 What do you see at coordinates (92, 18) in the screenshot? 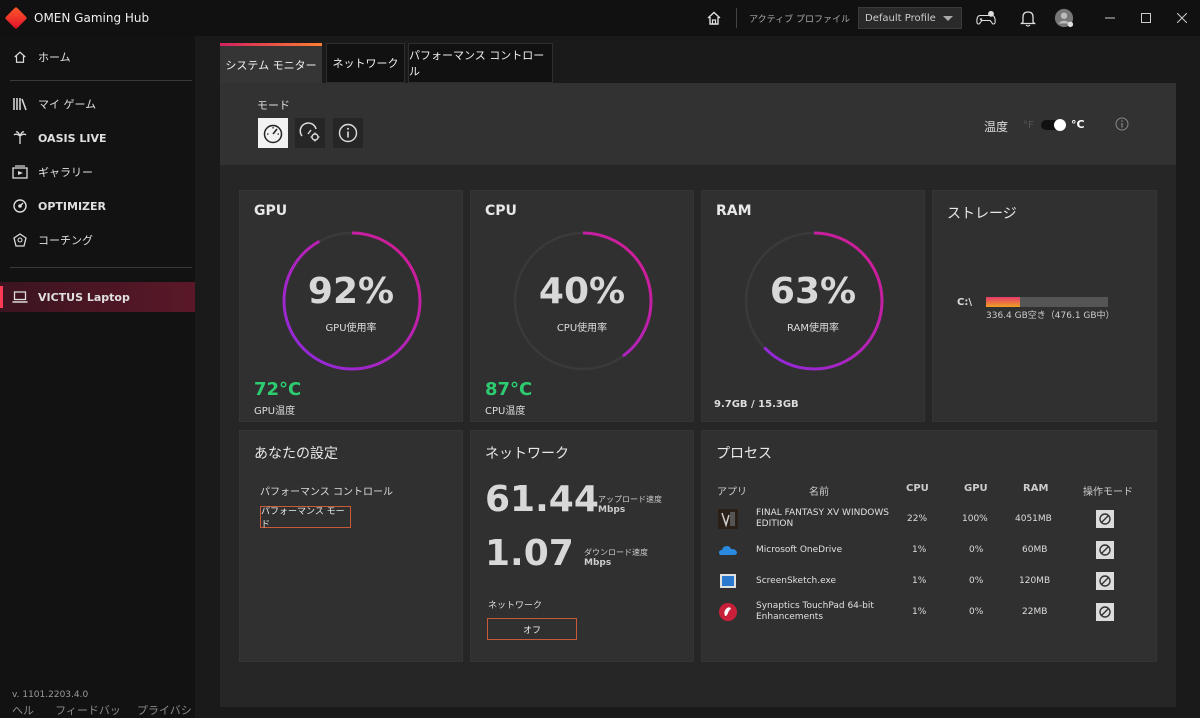
I see `app-title: OMEN Gaming Hub` at bounding box center [92, 18].